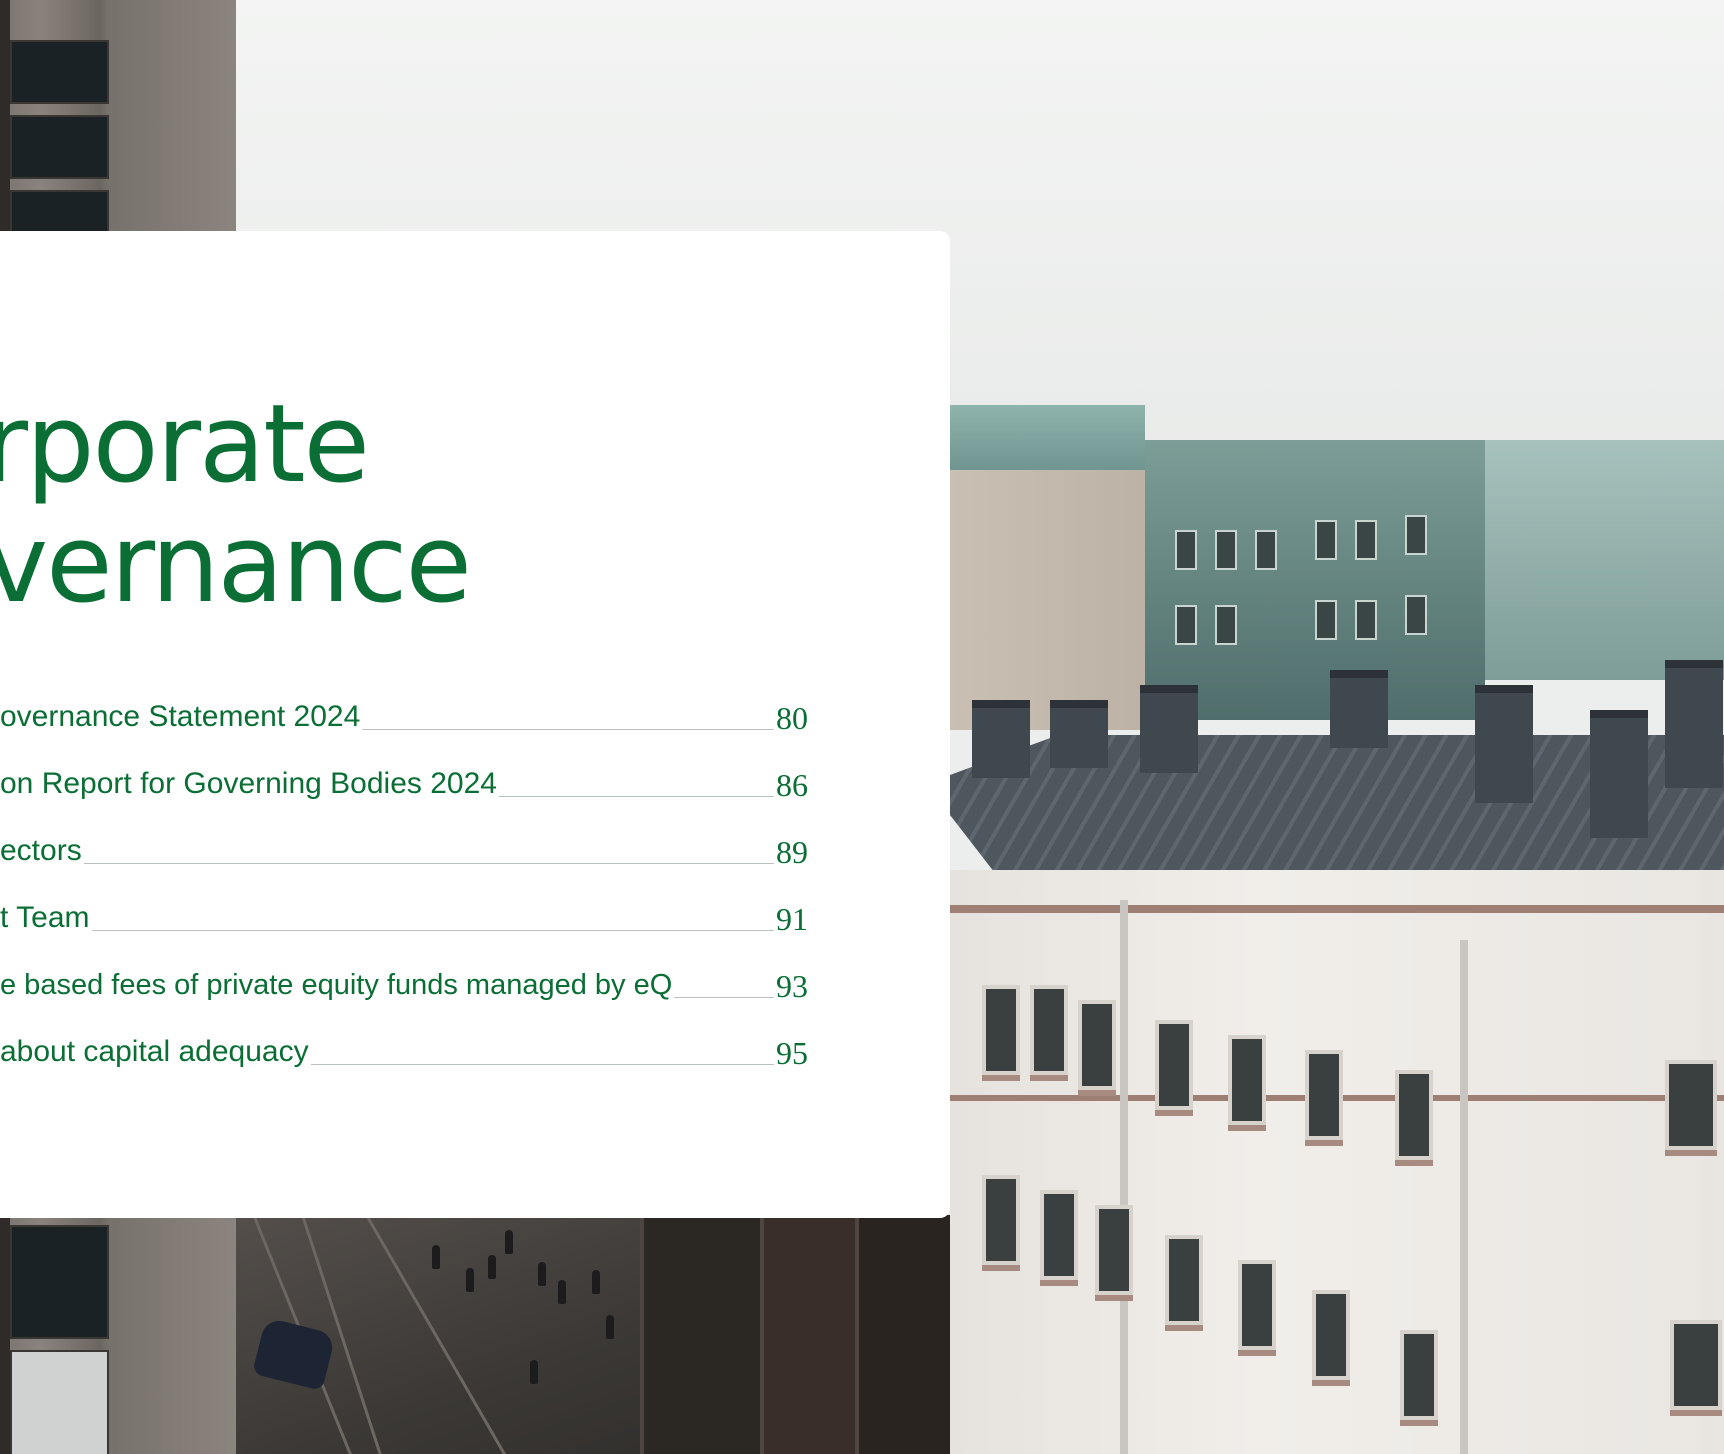 This screenshot has height=1454, width=1724. I want to click on section-title-line-2: vernance, so click(236, 564).